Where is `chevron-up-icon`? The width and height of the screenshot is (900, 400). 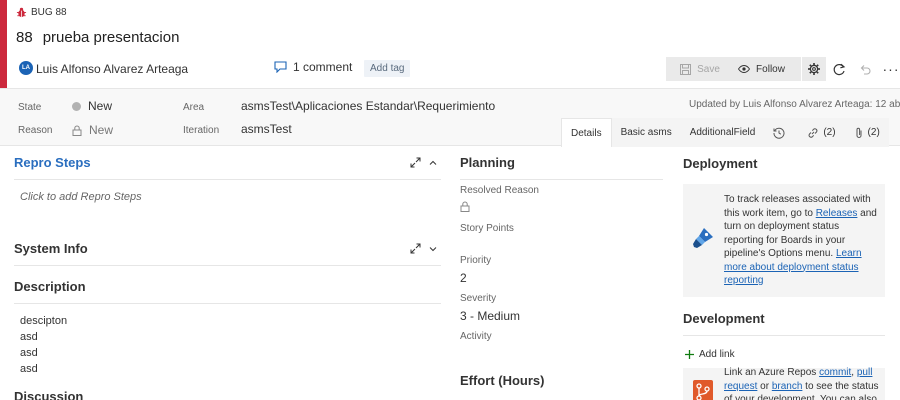 chevron-up-icon is located at coordinates (433, 163).